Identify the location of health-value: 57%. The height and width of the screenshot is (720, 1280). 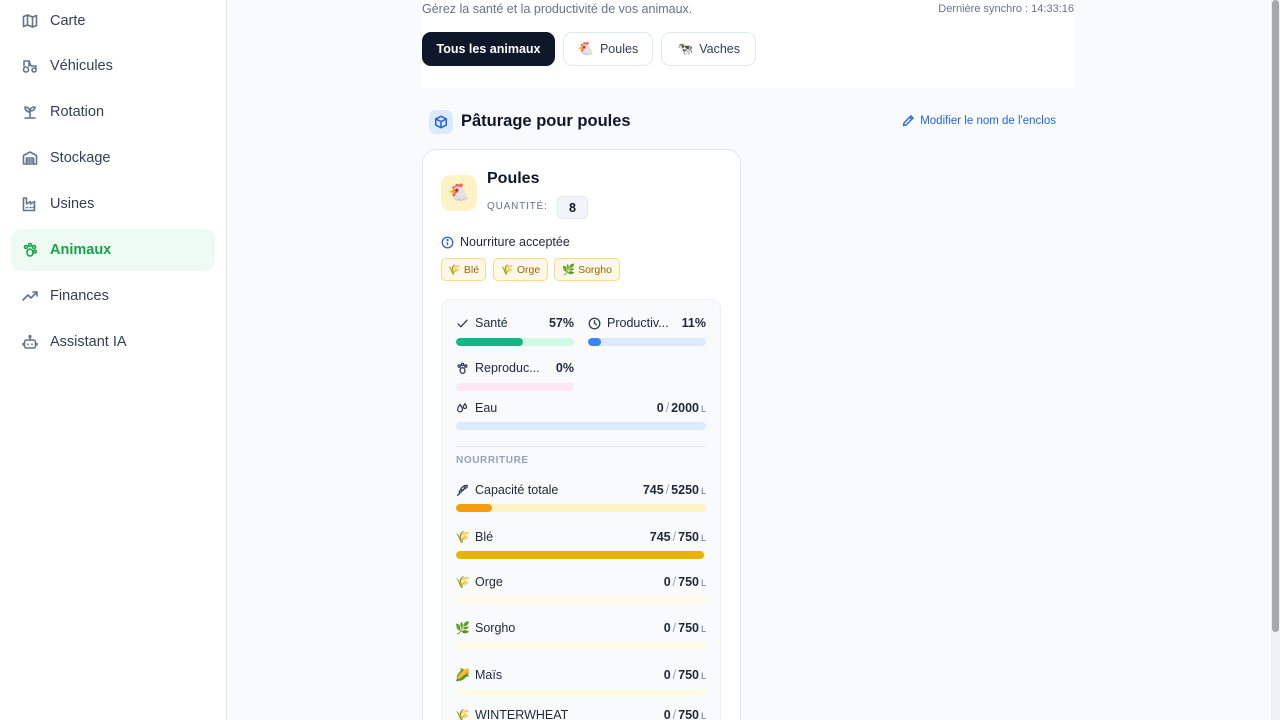
(561, 323).